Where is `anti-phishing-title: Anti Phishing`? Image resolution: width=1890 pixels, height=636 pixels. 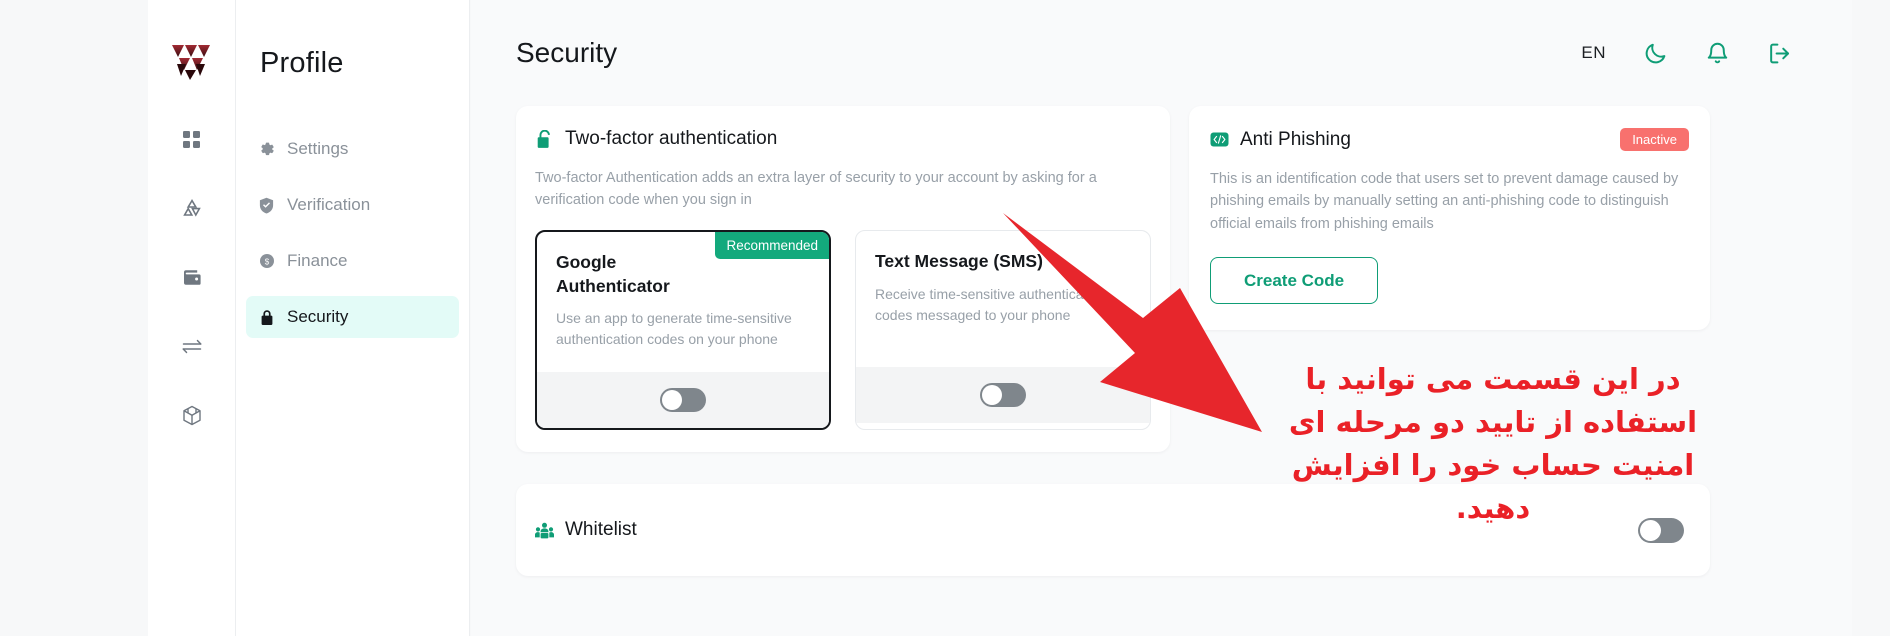
anti-phishing-title: Anti Phishing is located at coordinates (1295, 139).